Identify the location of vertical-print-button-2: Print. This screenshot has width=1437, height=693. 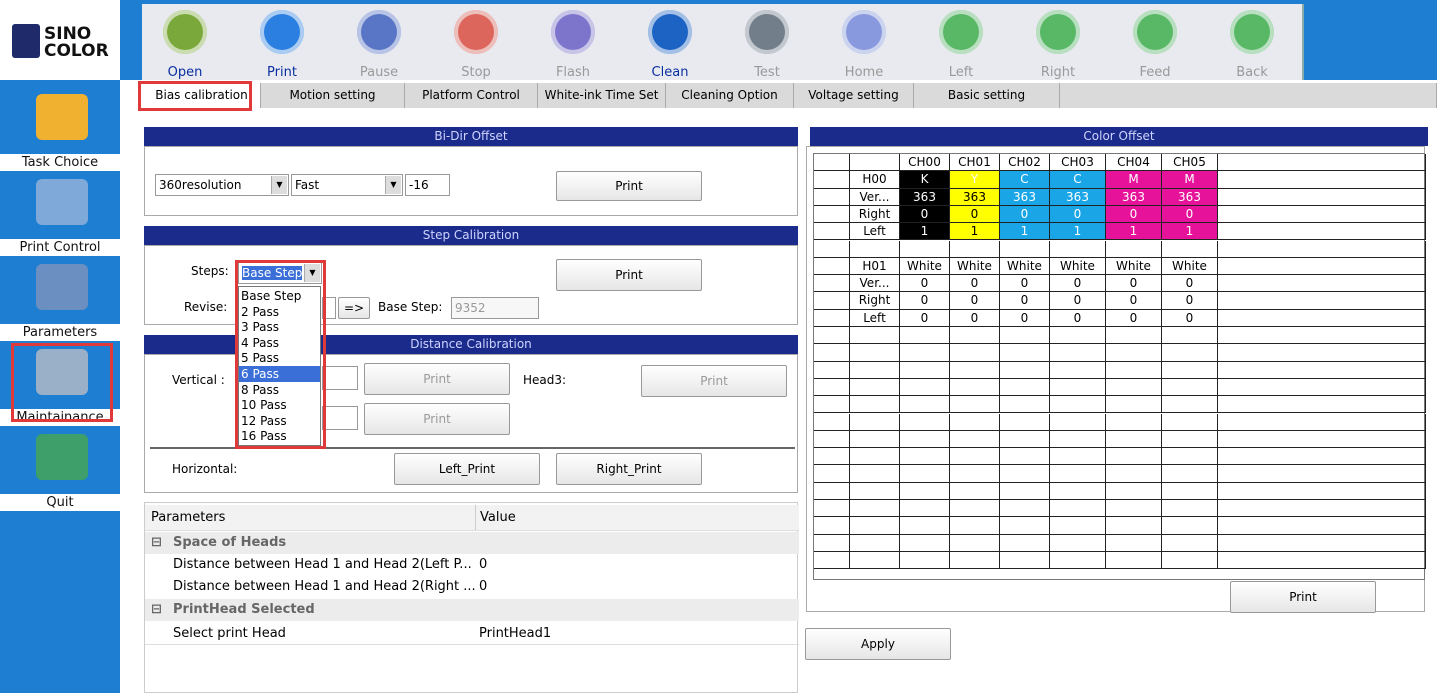
(437, 419).